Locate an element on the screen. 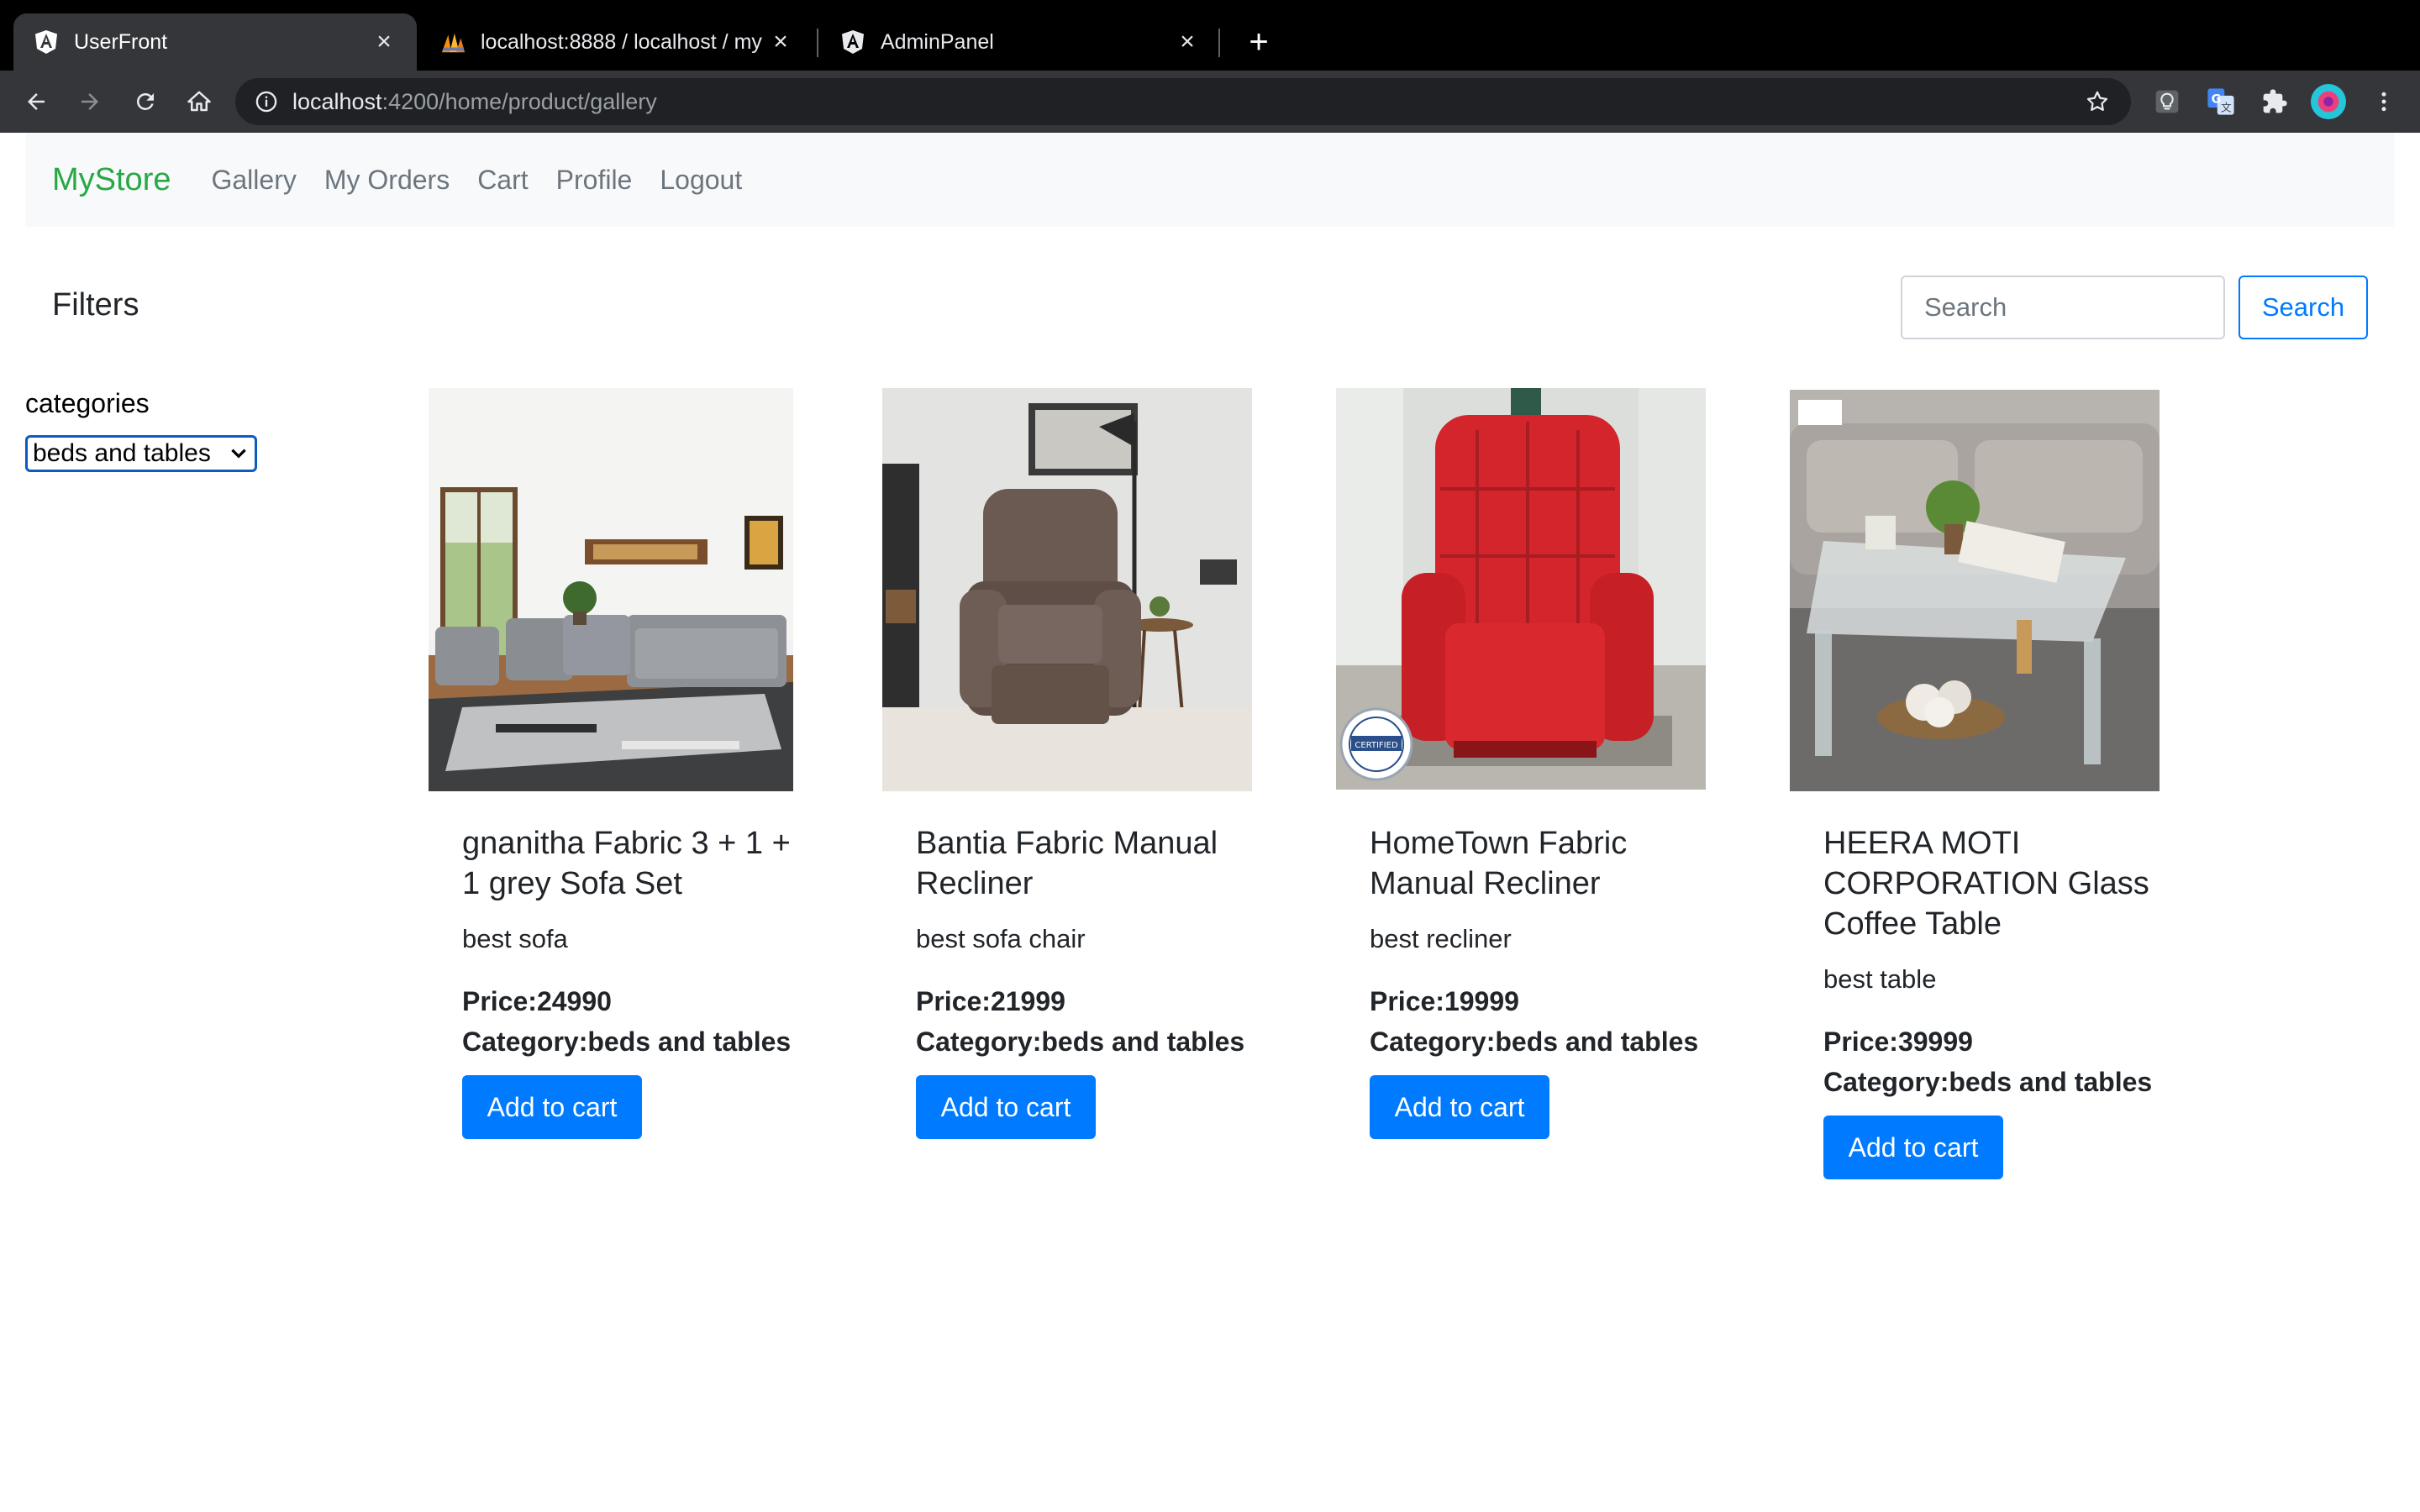 Image resolution: width=2420 pixels, height=1512 pixels. product-title: HomeTown Fabric Manual Recliner is located at coordinates (1499, 863).